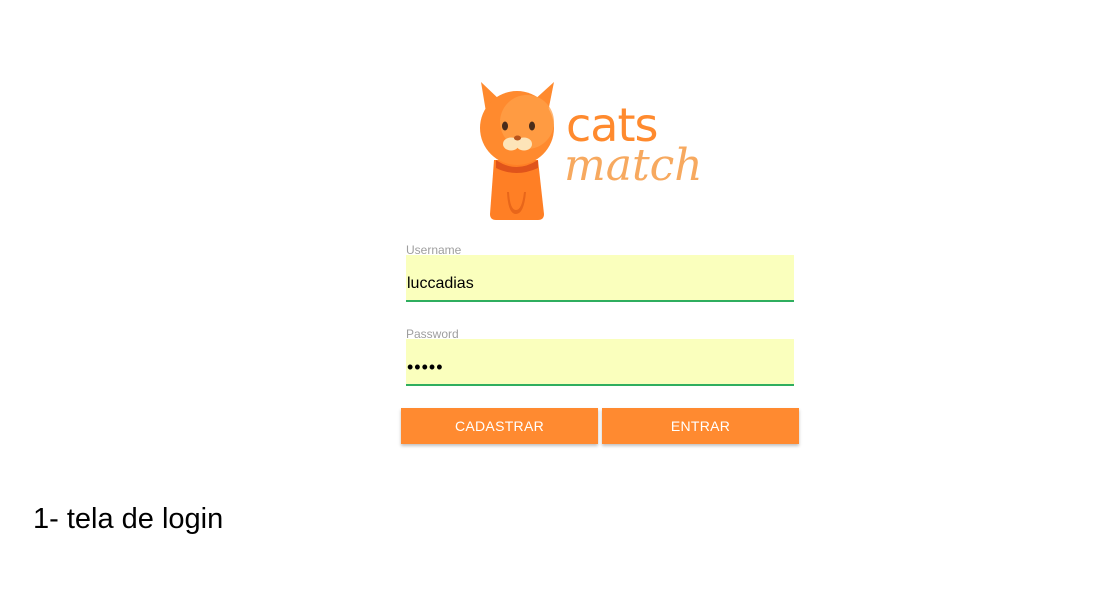 The height and width of the screenshot is (605, 1093). Describe the element at coordinates (633, 165) in the screenshot. I see `logo-word-match: match` at that location.